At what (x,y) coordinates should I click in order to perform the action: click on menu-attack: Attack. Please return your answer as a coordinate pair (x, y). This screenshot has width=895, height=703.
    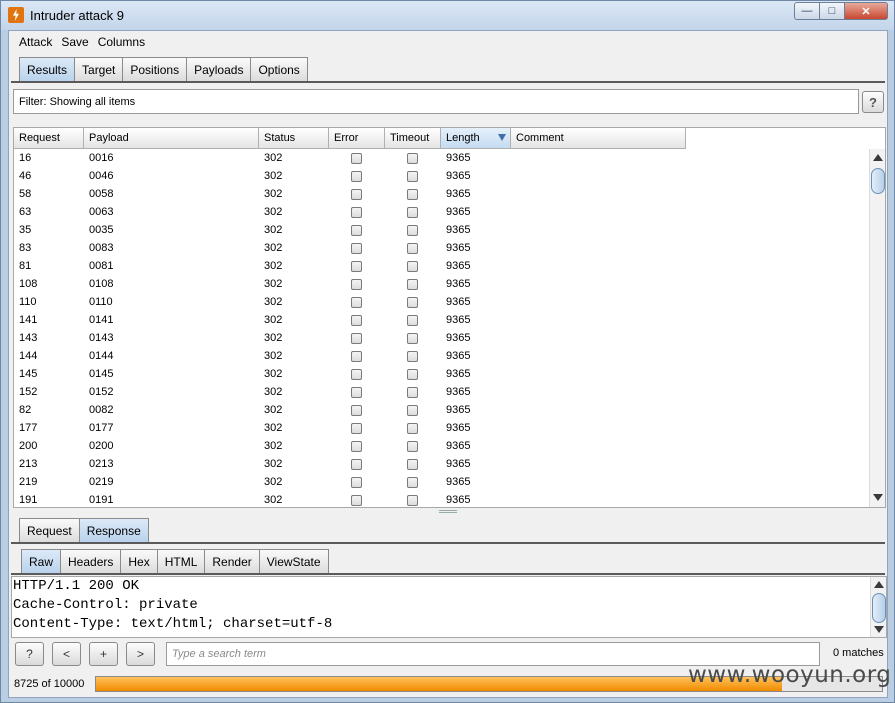
    Looking at the image, I should click on (35, 42).